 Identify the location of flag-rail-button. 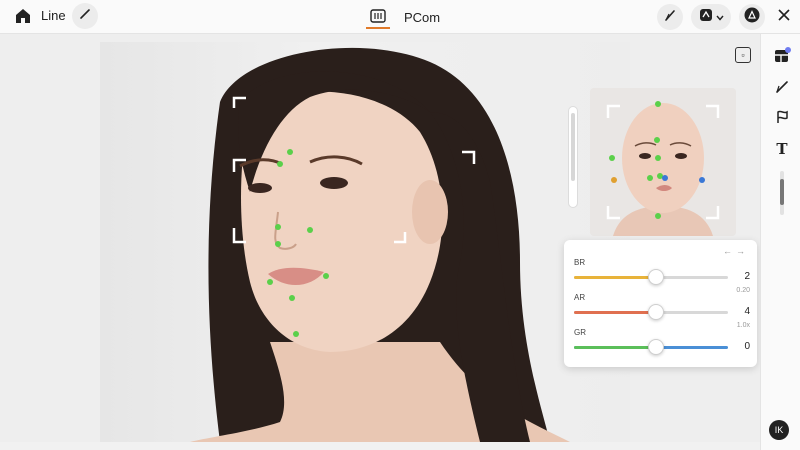
(782, 119).